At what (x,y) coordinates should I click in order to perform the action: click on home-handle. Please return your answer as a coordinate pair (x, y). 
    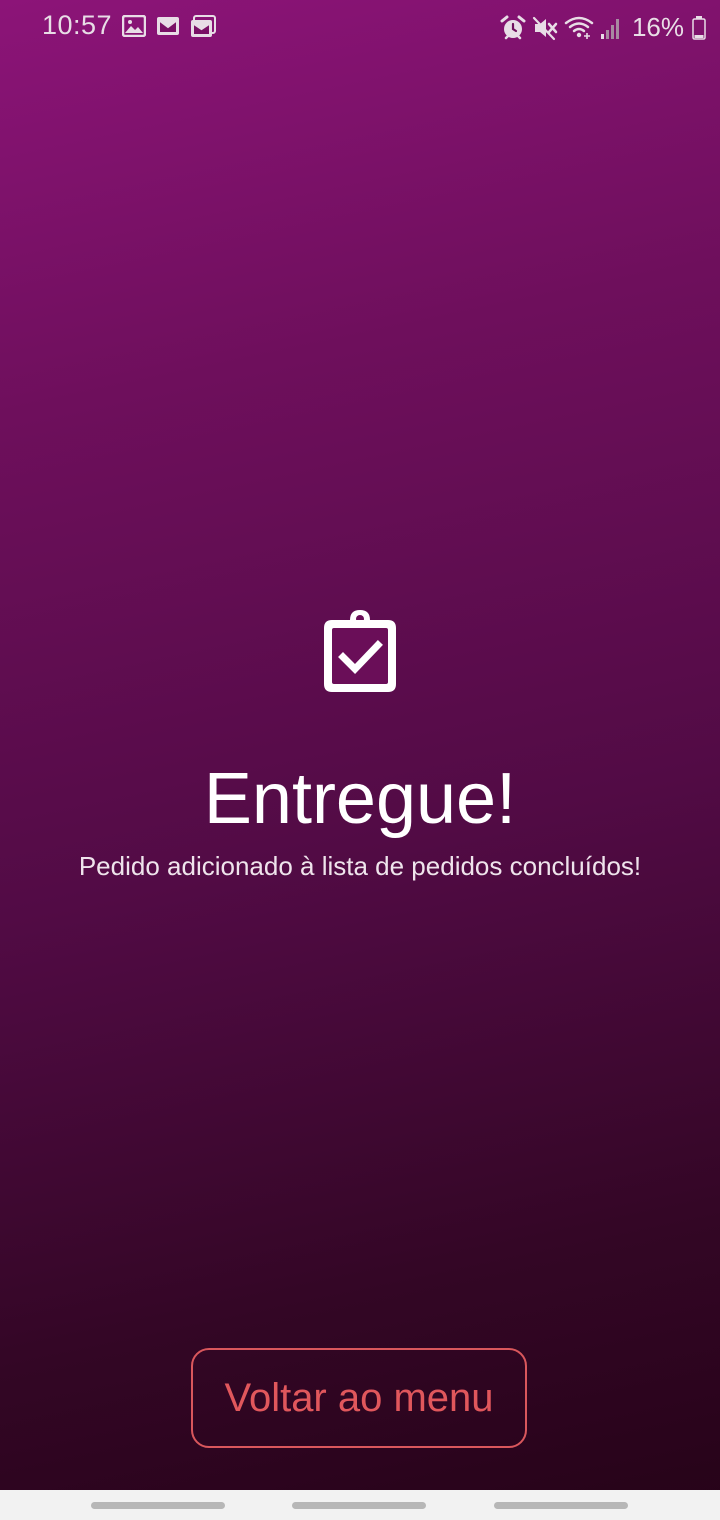
    Looking at the image, I should click on (359, 1505).